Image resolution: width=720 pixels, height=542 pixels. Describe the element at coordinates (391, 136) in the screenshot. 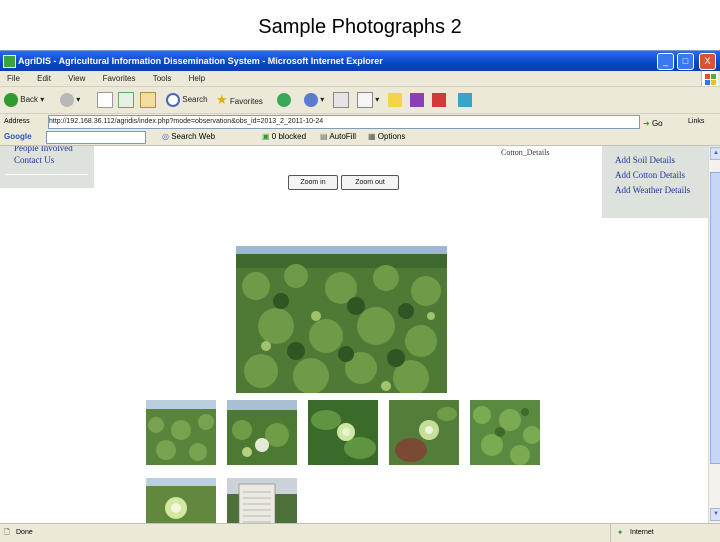

I see `options-label: Options` at that location.